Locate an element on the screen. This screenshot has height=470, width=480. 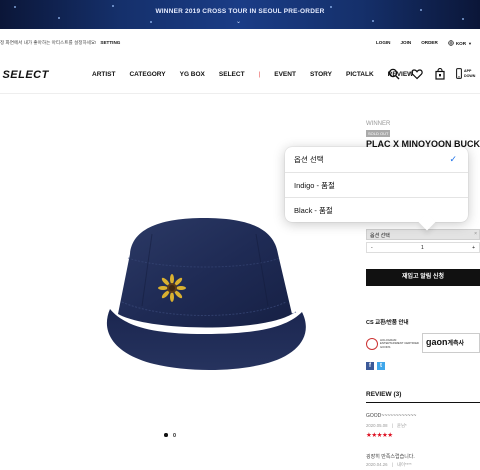
option-select-popover: 옵션 선택 ✓ Indigo - 품절 Black - 품절 is located at coordinates (376, 184).